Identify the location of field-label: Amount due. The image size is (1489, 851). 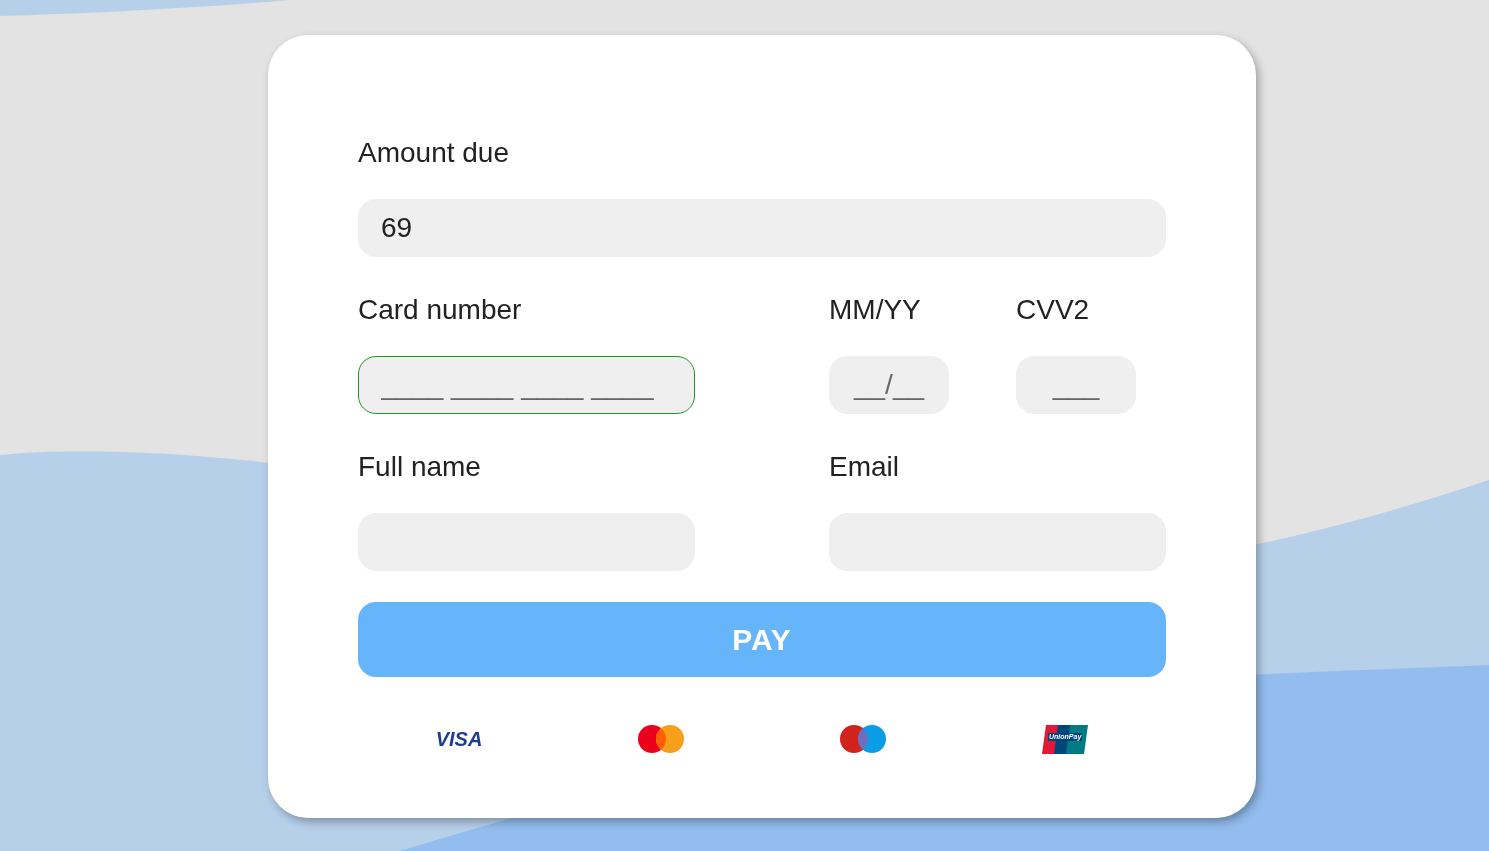
(434, 153).